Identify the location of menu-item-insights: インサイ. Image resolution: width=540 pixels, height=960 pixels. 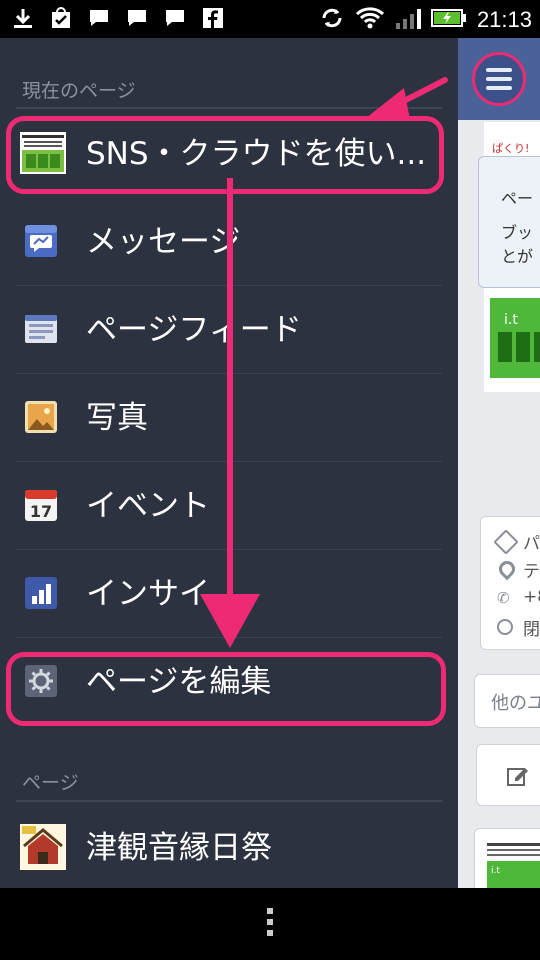
(229, 594).